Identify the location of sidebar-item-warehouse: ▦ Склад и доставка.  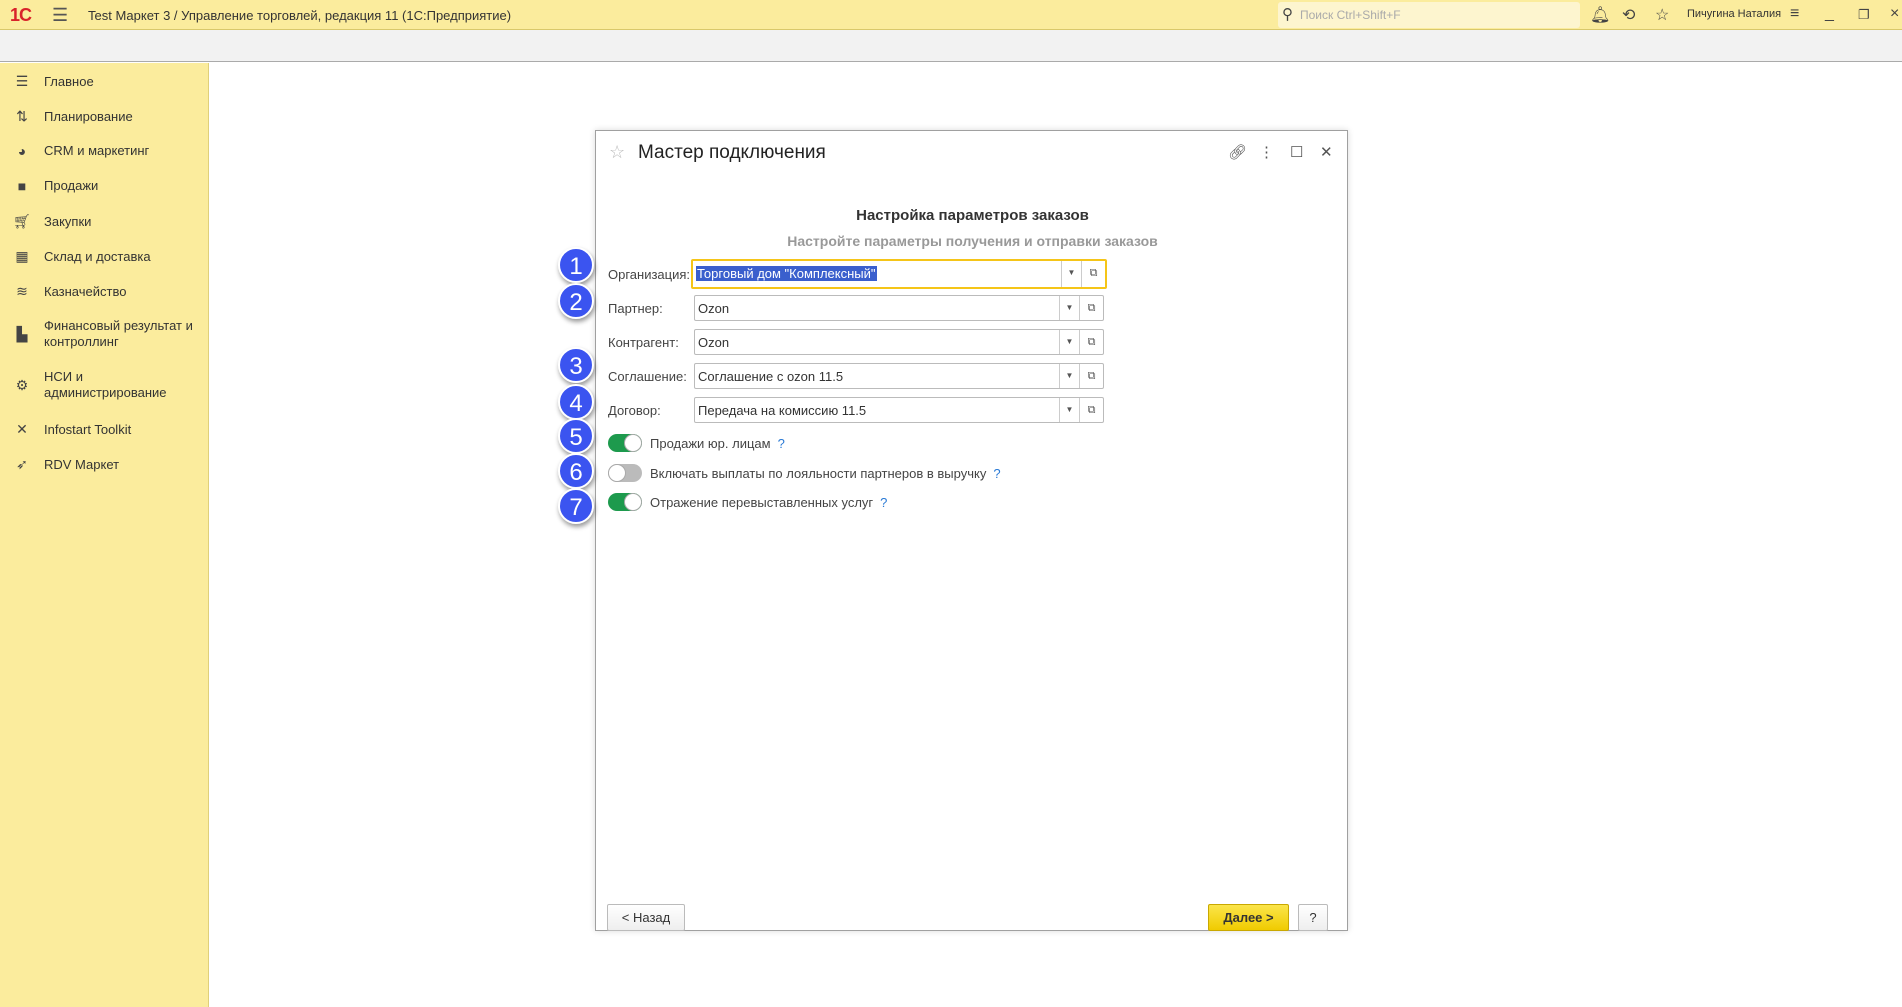
(104, 256).